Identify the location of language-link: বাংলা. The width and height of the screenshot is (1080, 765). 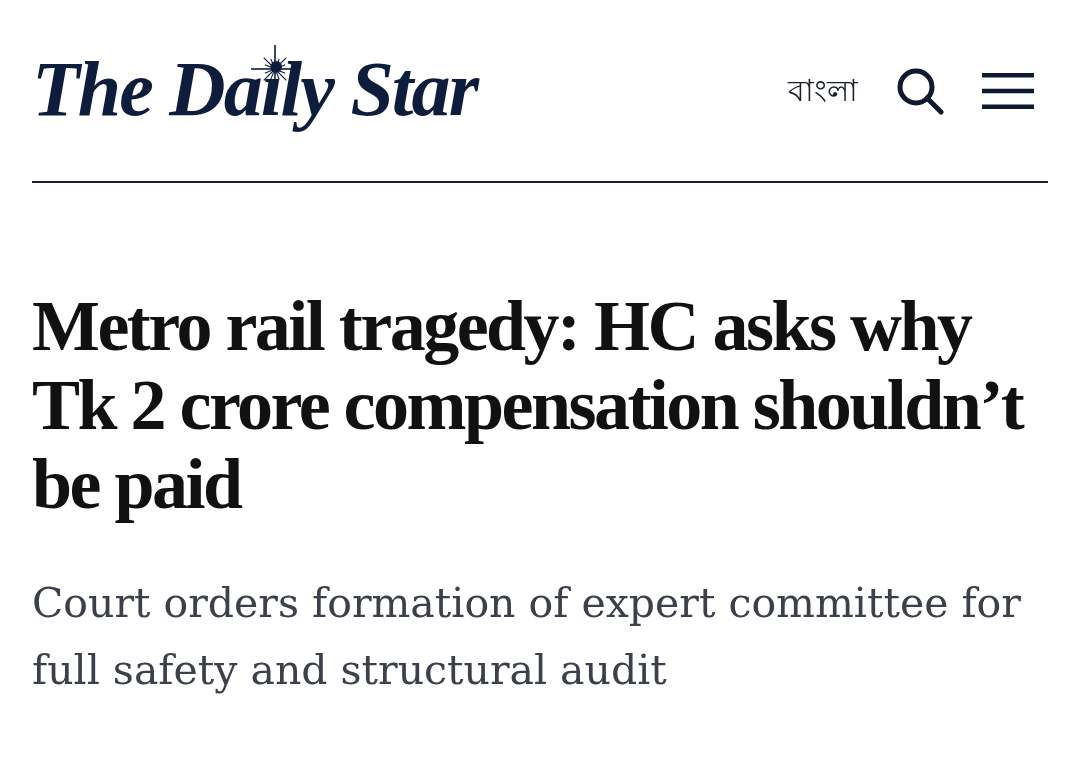
(823, 90).